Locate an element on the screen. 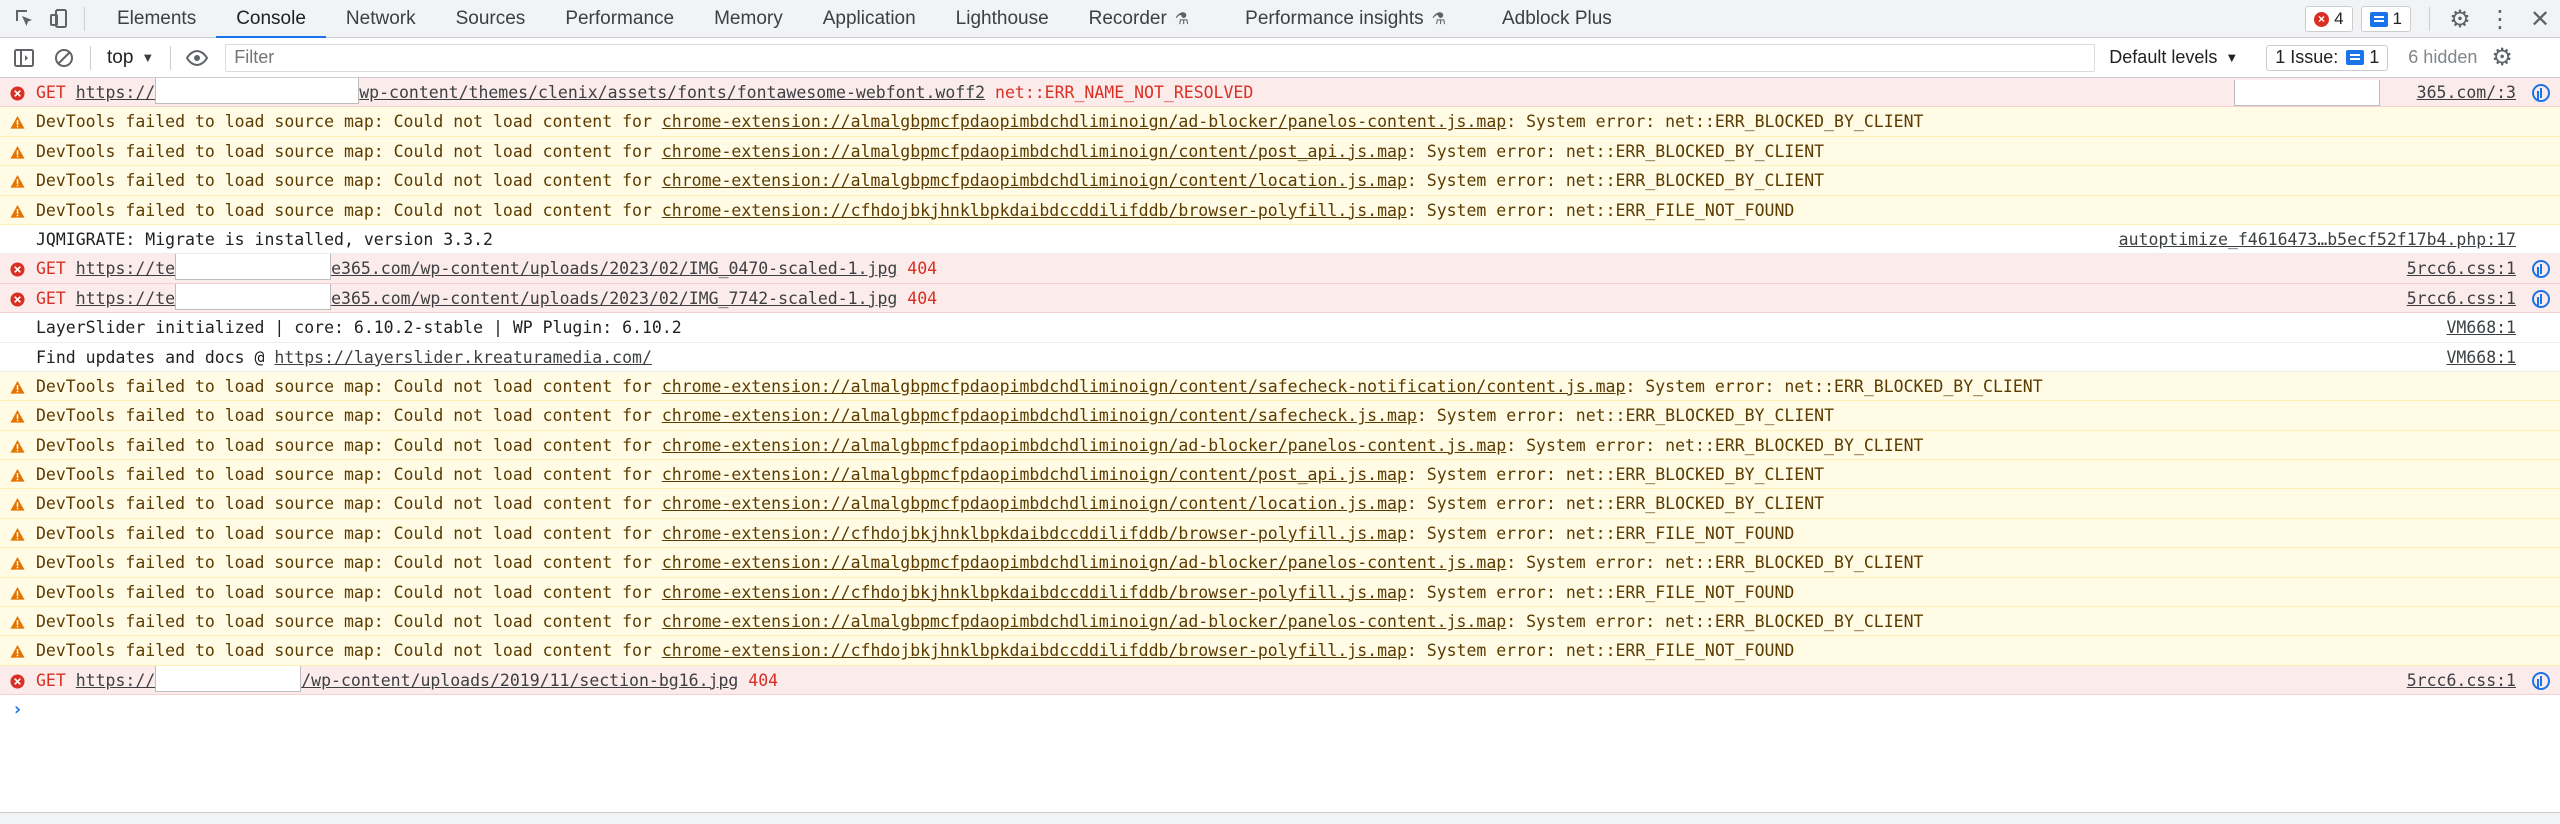 The height and width of the screenshot is (824, 2560). settings-gear-icon: ⚙ is located at coordinates (2460, 19).